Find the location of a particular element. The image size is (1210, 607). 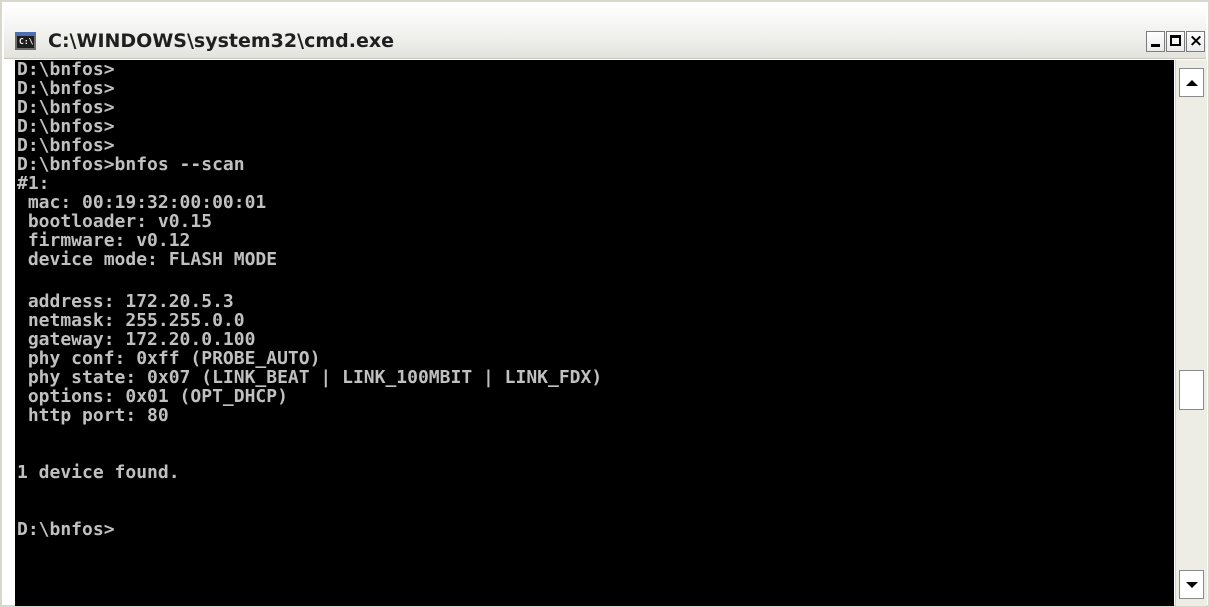

scroll-down-arrow-icon is located at coordinates (1192, 585).